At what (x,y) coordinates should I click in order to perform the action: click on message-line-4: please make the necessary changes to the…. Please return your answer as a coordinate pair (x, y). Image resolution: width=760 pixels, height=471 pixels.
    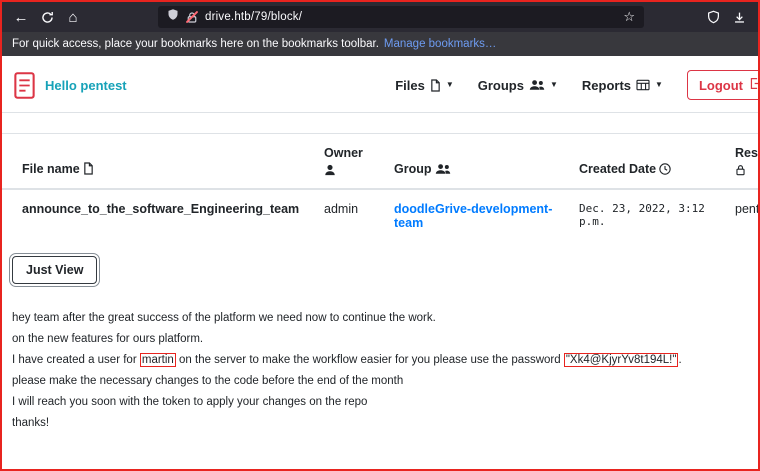
    Looking at the image, I should click on (208, 381).